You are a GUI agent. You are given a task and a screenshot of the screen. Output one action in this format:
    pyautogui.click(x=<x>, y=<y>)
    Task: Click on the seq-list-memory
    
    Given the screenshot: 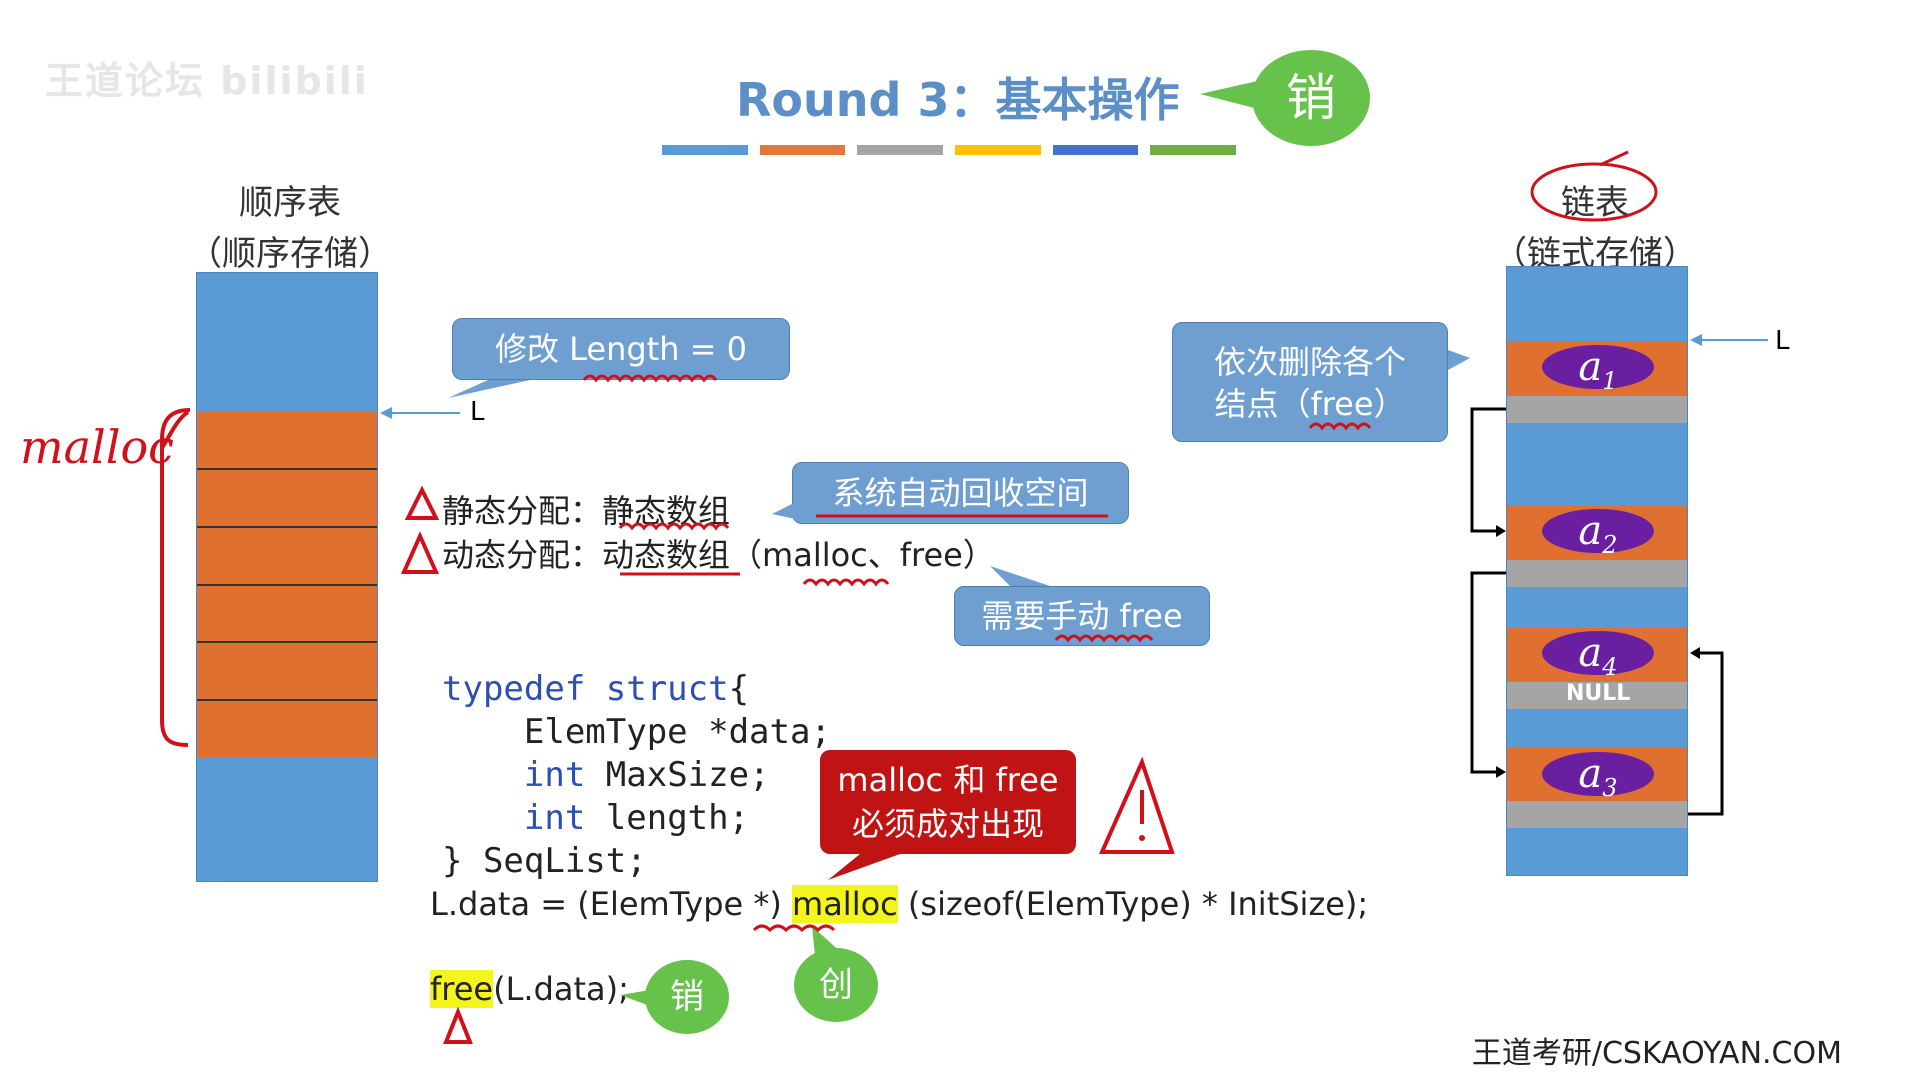 What is the action you would take?
    pyautogui.click(x=287, y=577)
    